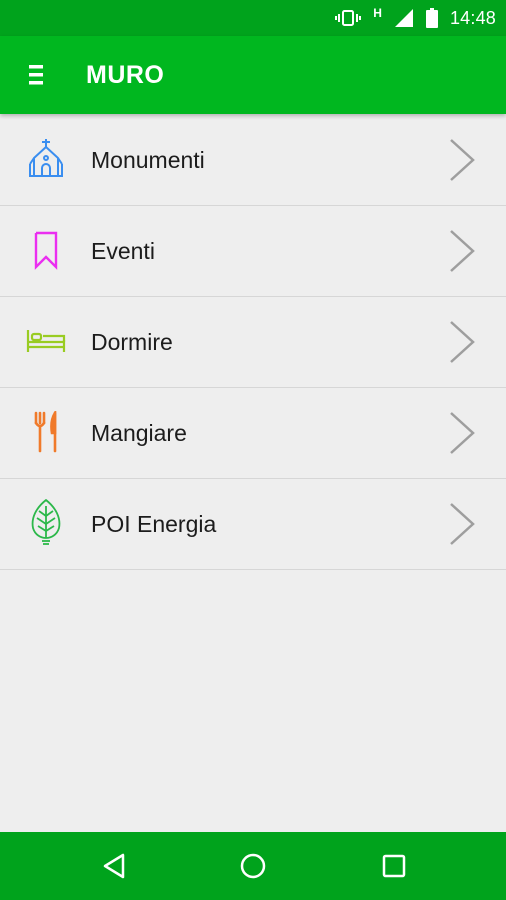 This screenshot has width=506, height=900. Describe the element at coordinates (253, 251) in the screenshot. I see `menu-item-eventi: Eventi` at that location.